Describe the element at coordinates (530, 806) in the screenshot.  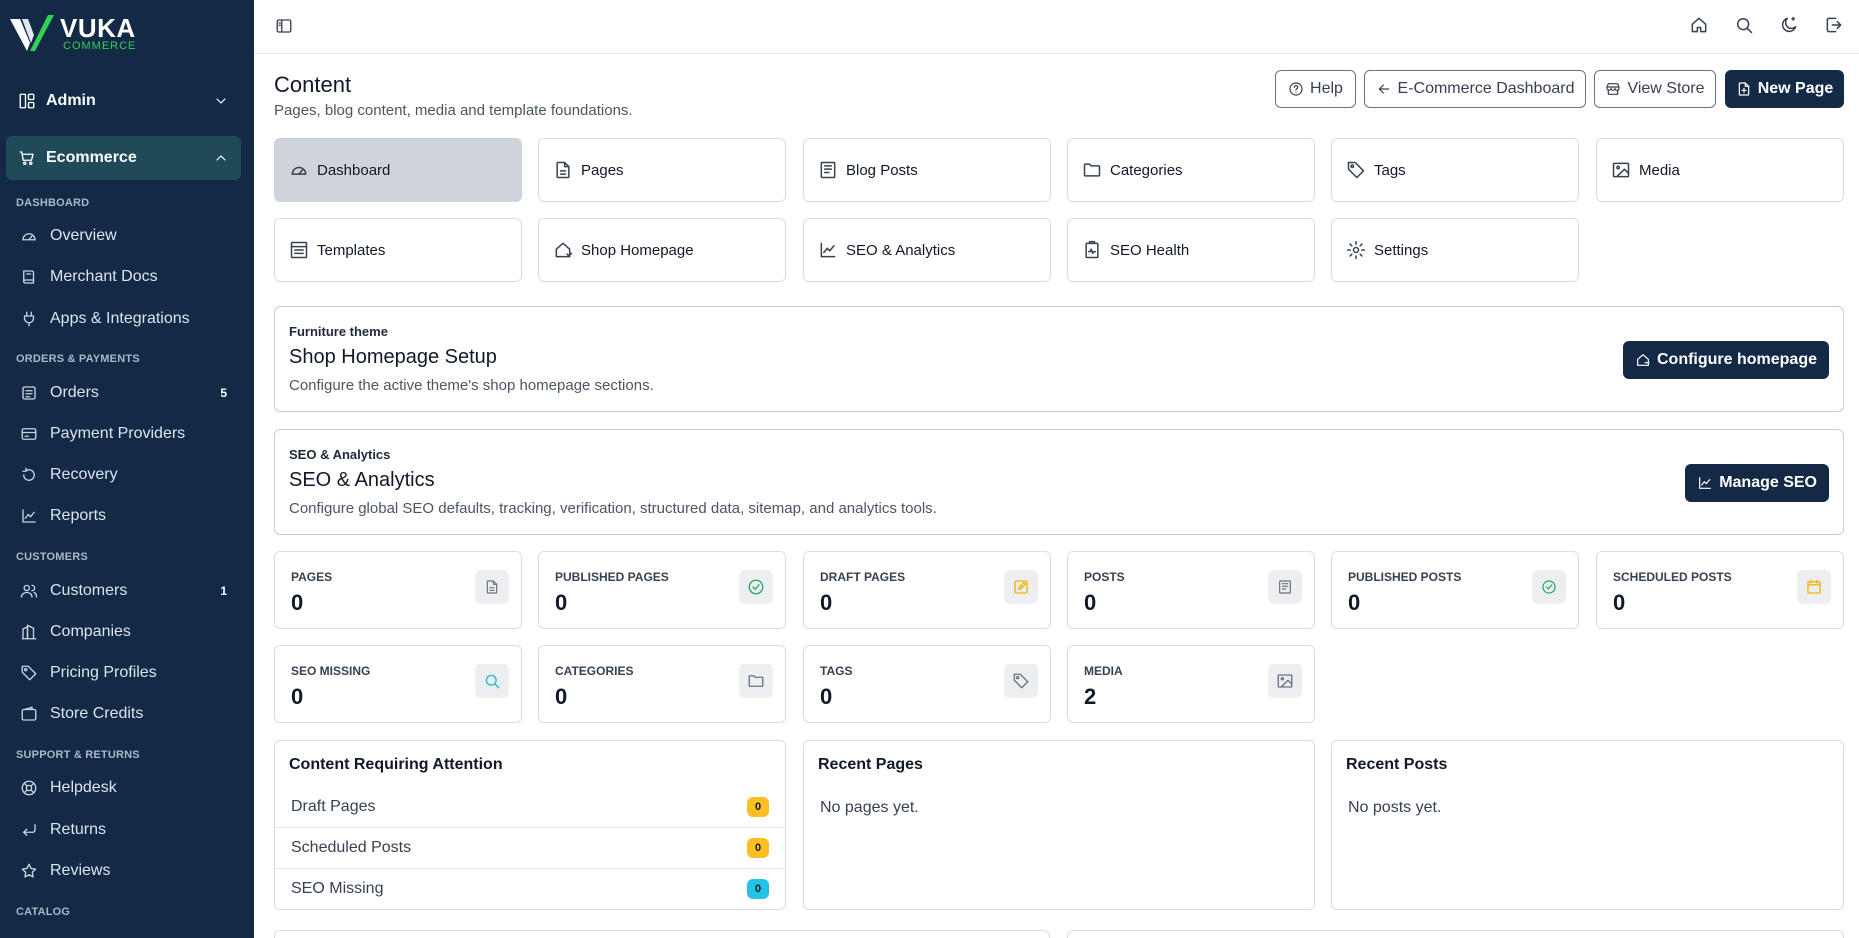
I see `attention-row-draft-pages: Draft Pages 0` at that location.